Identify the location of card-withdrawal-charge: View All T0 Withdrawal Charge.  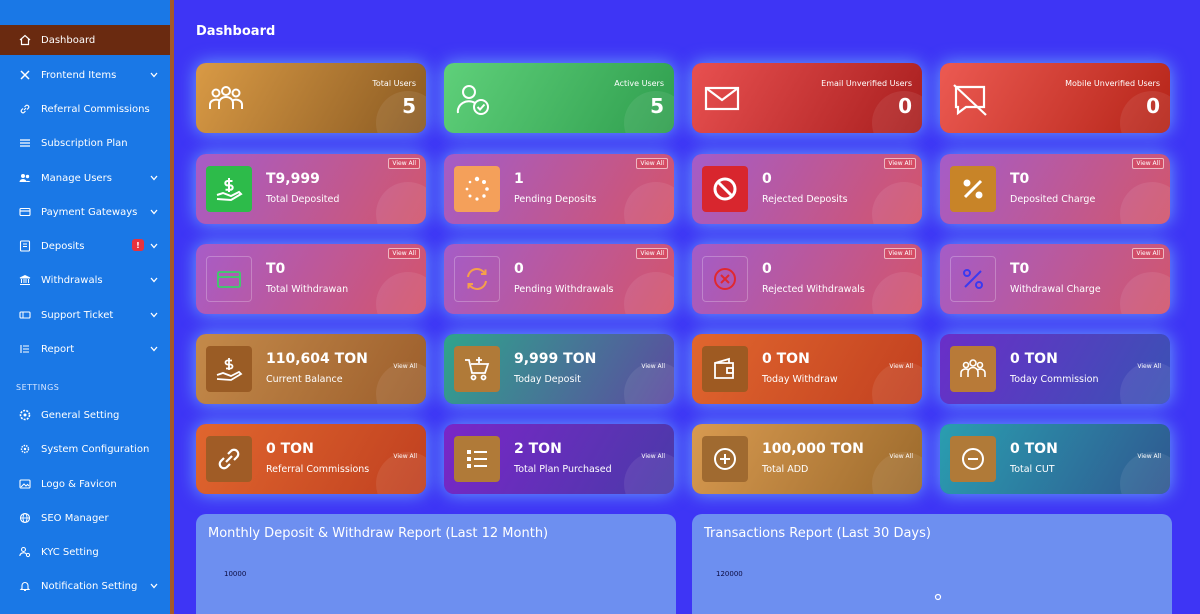
(1055, 279).